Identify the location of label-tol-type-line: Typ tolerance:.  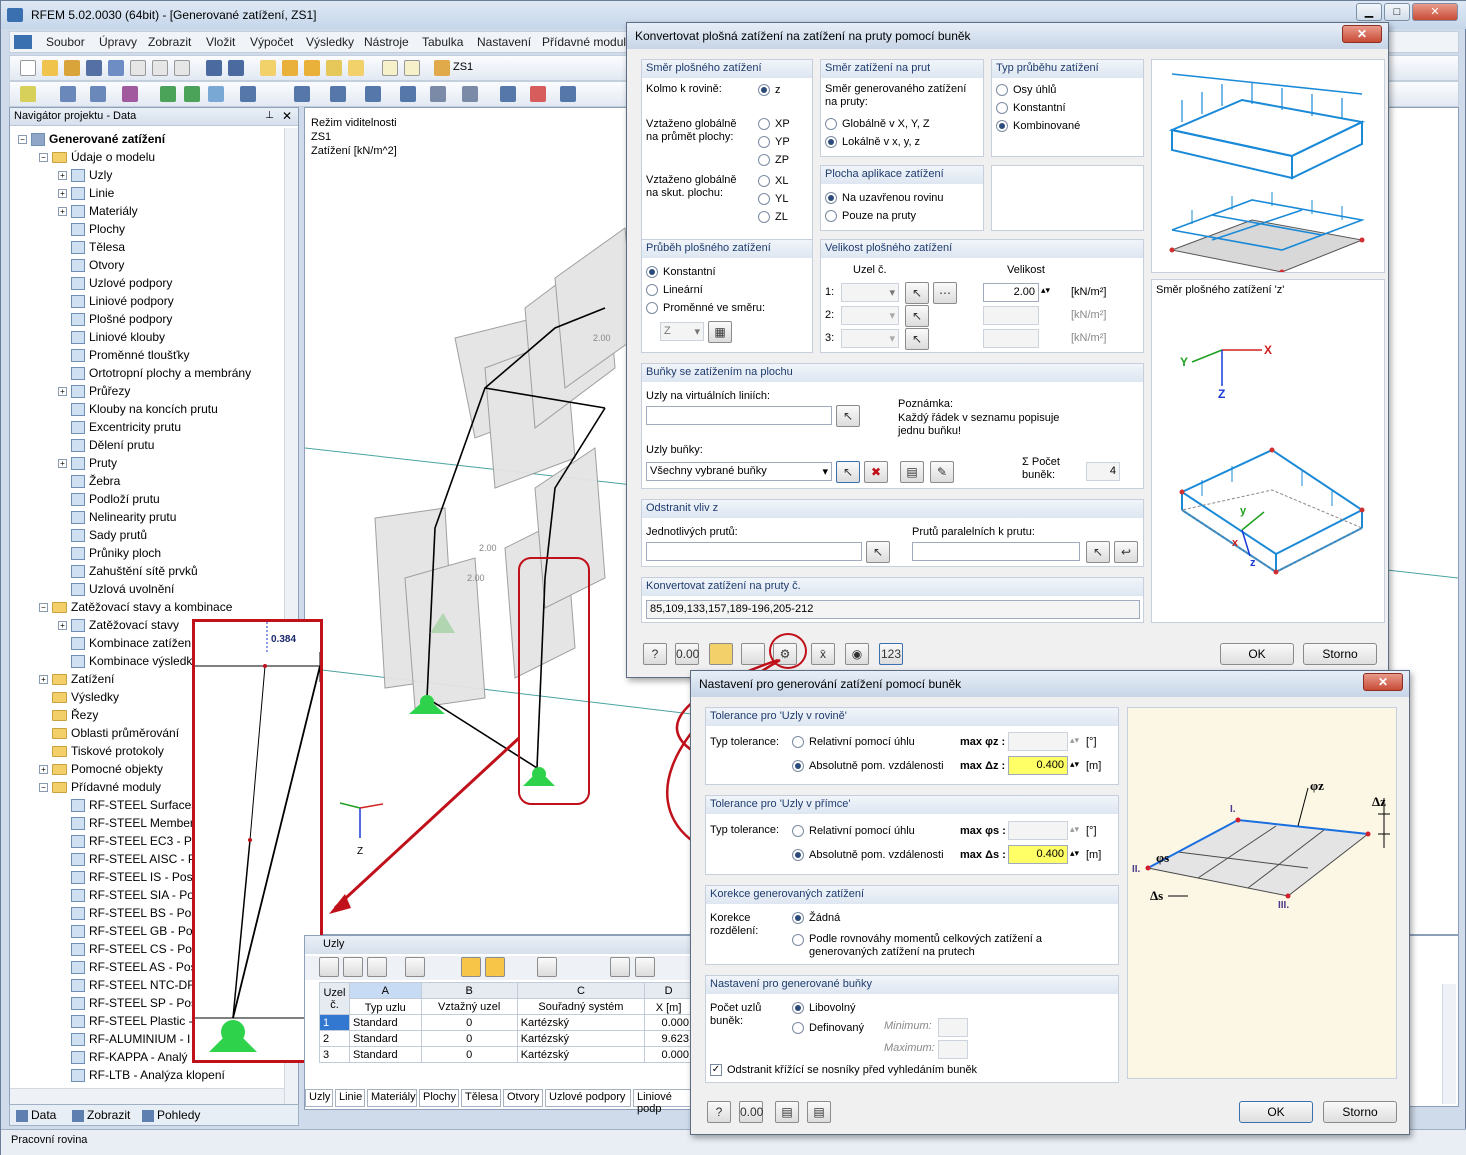
(745, 830).